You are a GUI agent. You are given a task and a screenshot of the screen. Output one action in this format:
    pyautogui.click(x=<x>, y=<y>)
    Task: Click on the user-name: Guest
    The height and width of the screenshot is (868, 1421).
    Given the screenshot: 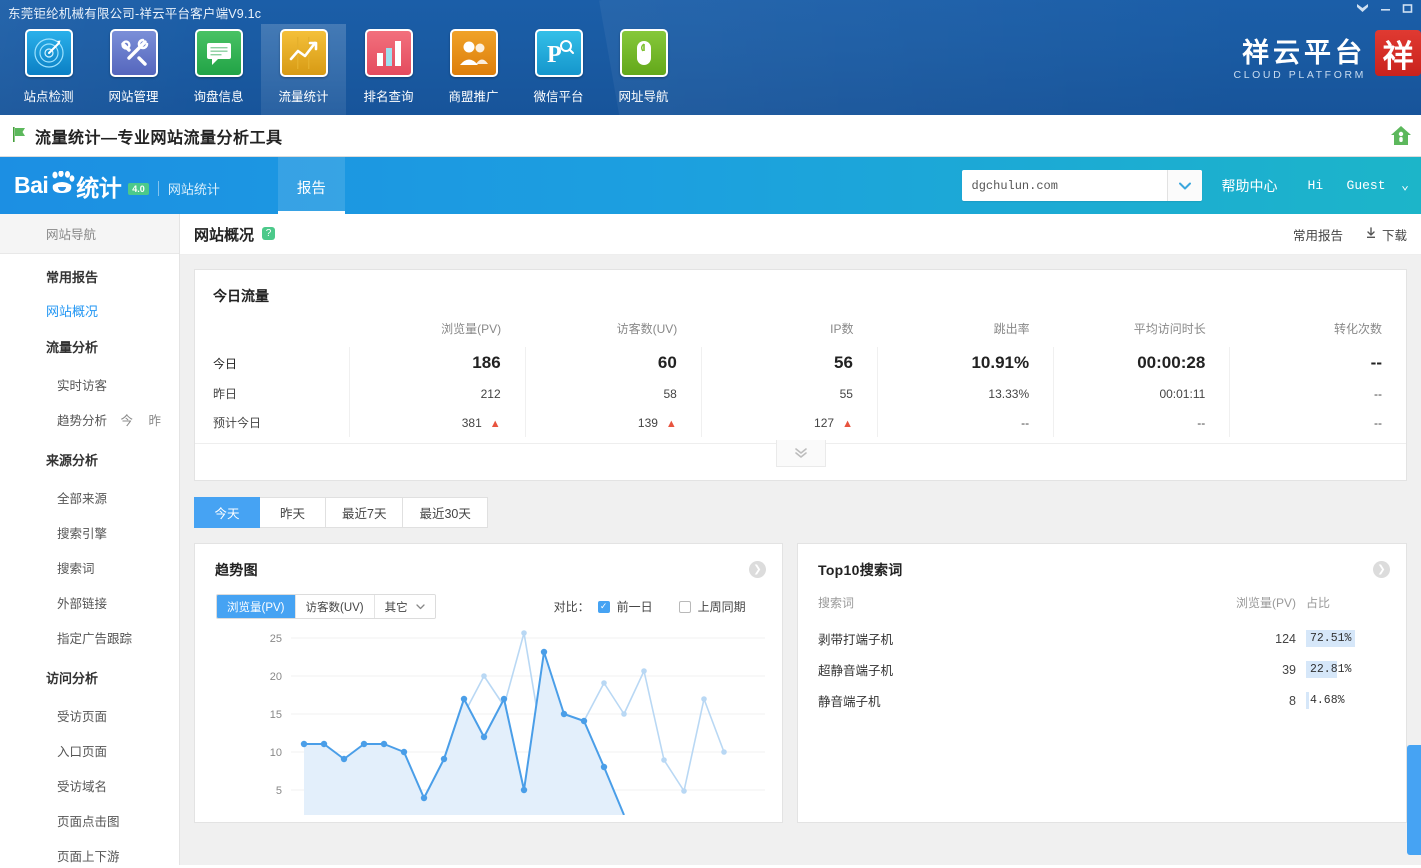 What is the action you would take?
    pyautogui.click(x=1366, y=185)
    